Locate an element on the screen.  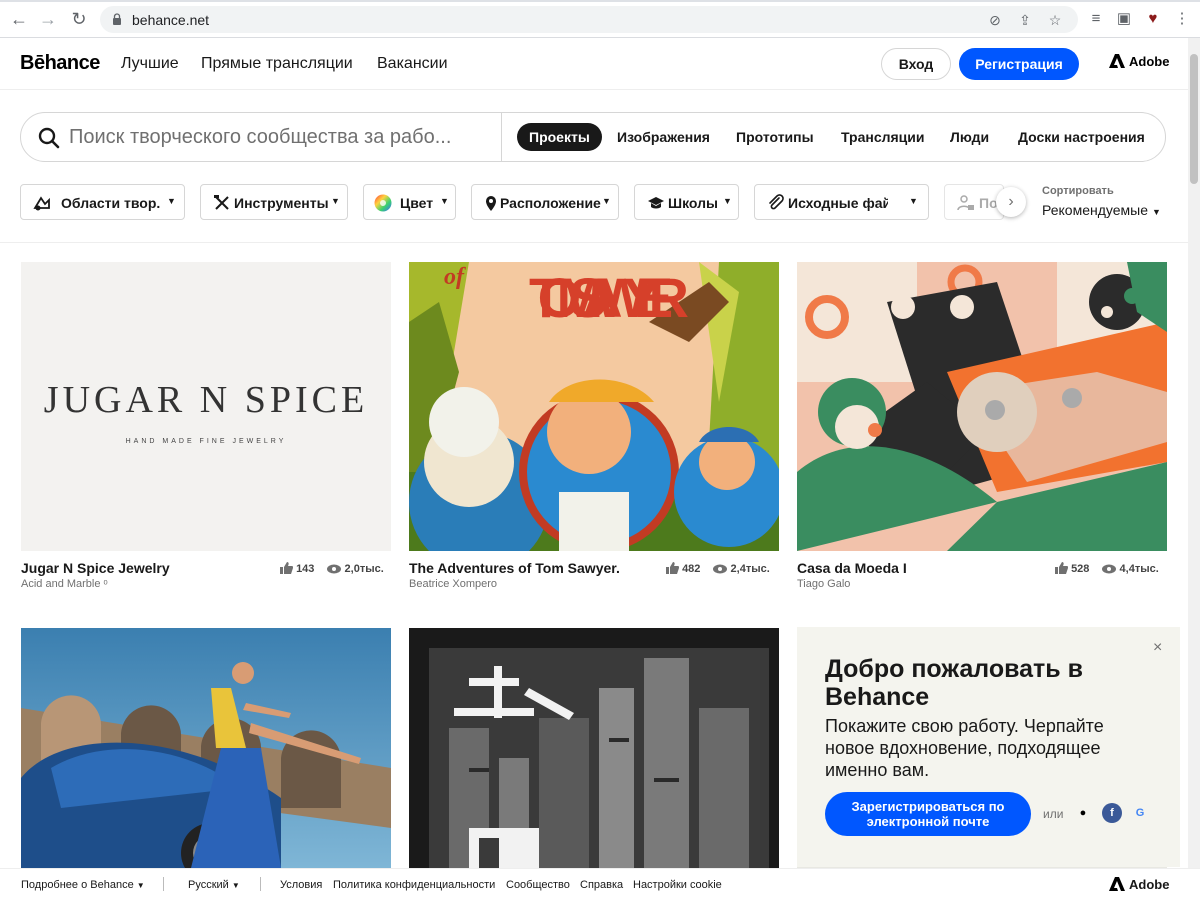
footer-language: Русский ▼ is located at coordinates (214, 885).